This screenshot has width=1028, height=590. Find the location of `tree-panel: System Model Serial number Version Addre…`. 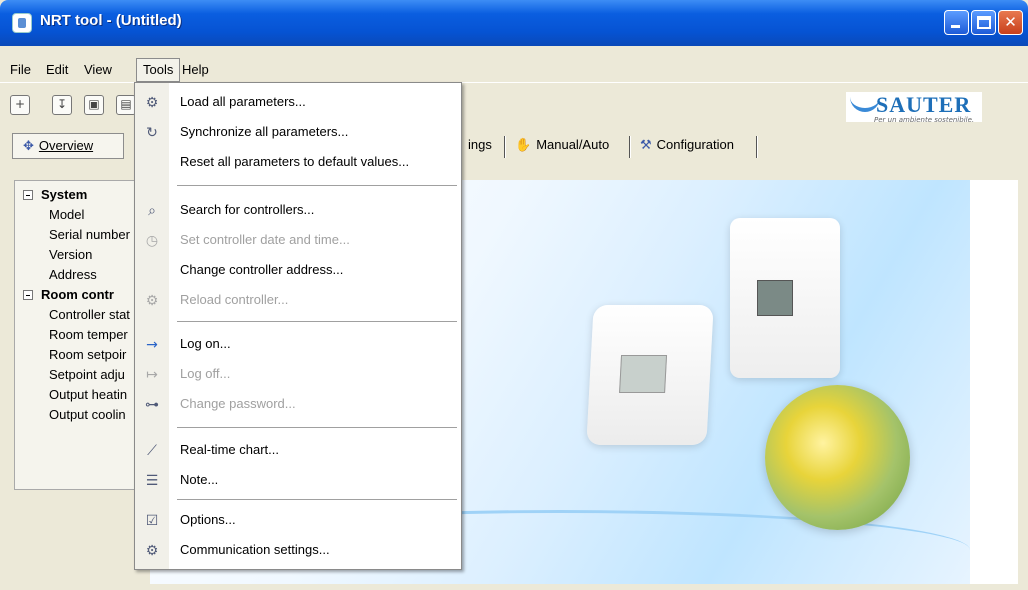

tree-panel: System Model Serial number Version Addre… is located at coordinates (79, 335).